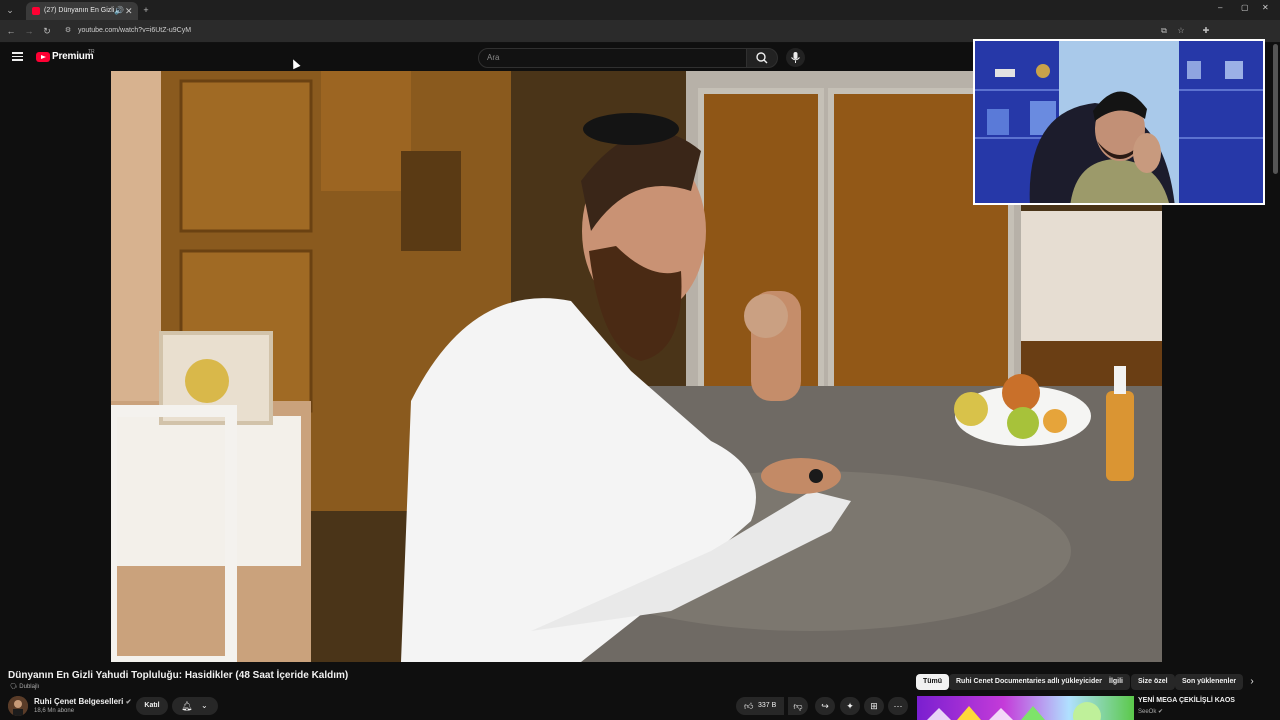  I want to click on tab-list-icon: ⌄, so click(10, 10).